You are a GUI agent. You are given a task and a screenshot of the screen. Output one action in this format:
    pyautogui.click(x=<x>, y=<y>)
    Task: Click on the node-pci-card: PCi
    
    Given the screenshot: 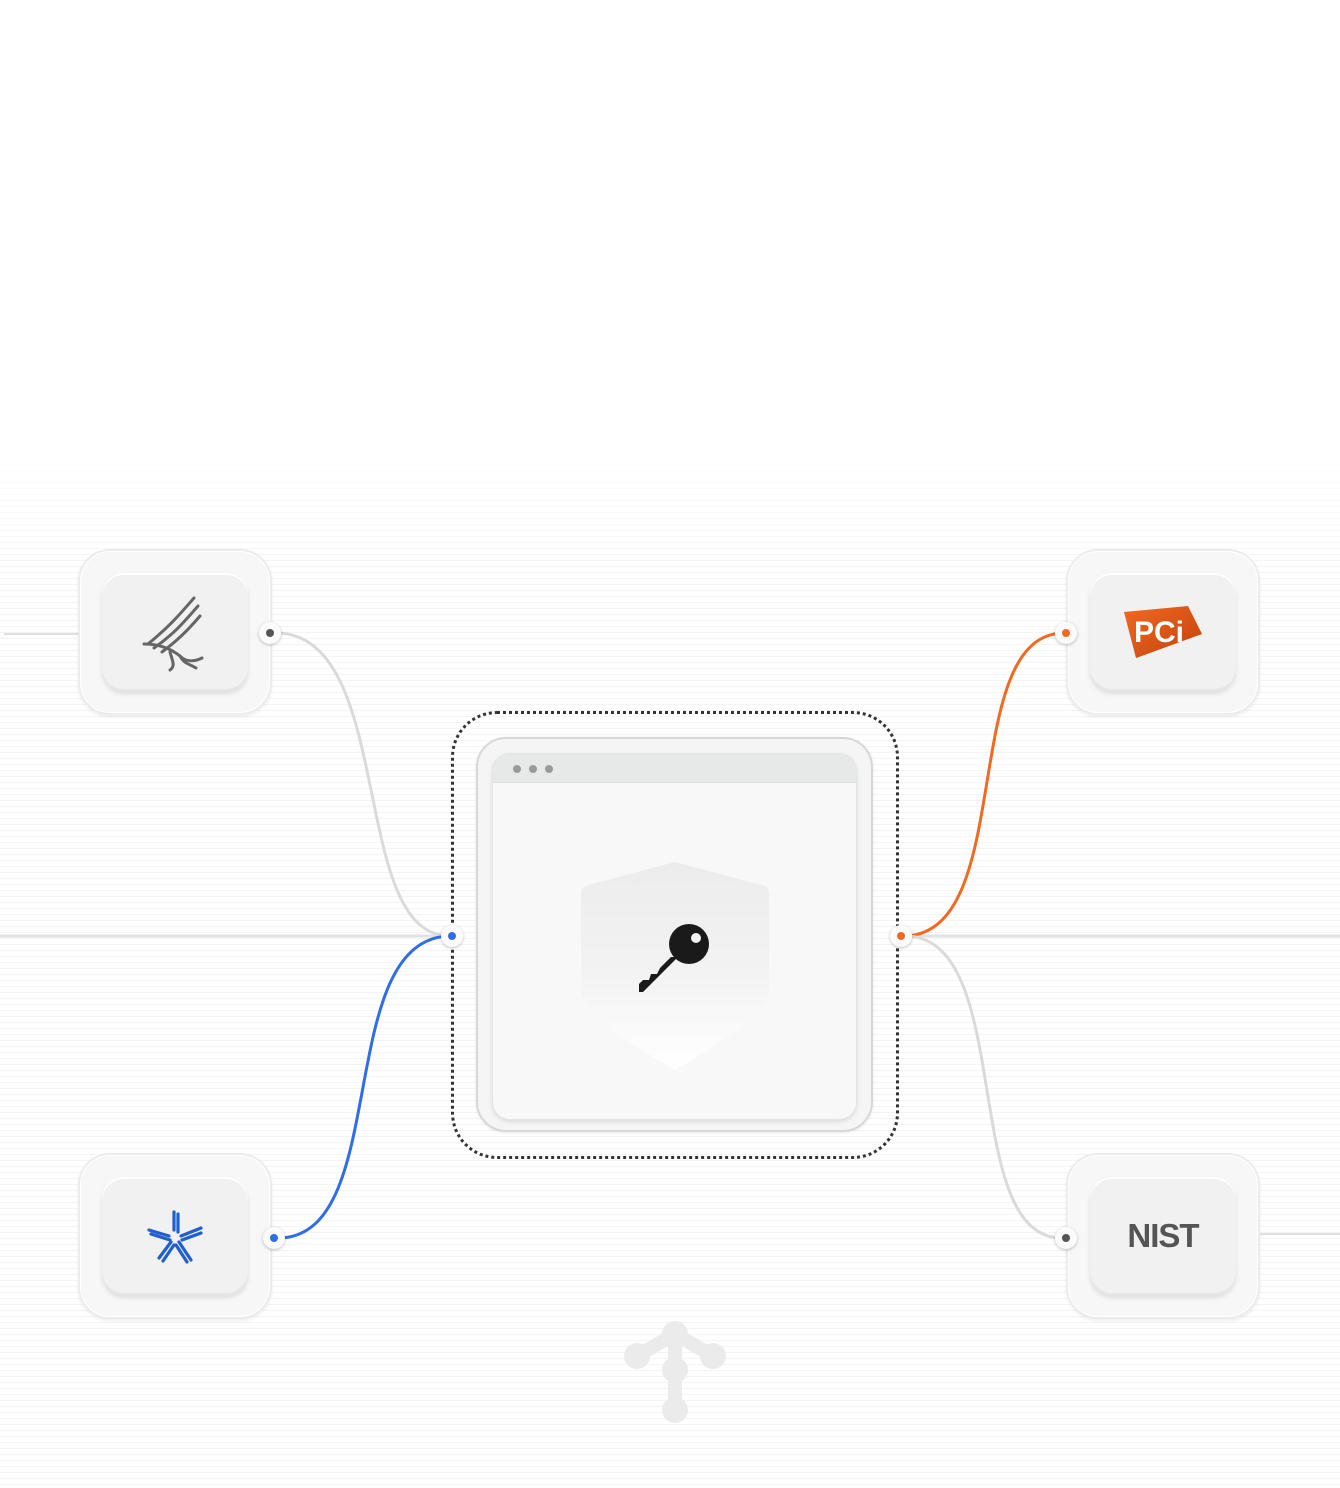 What is the action you would take?
    pyautogui.click(x=1163, y=632)
    